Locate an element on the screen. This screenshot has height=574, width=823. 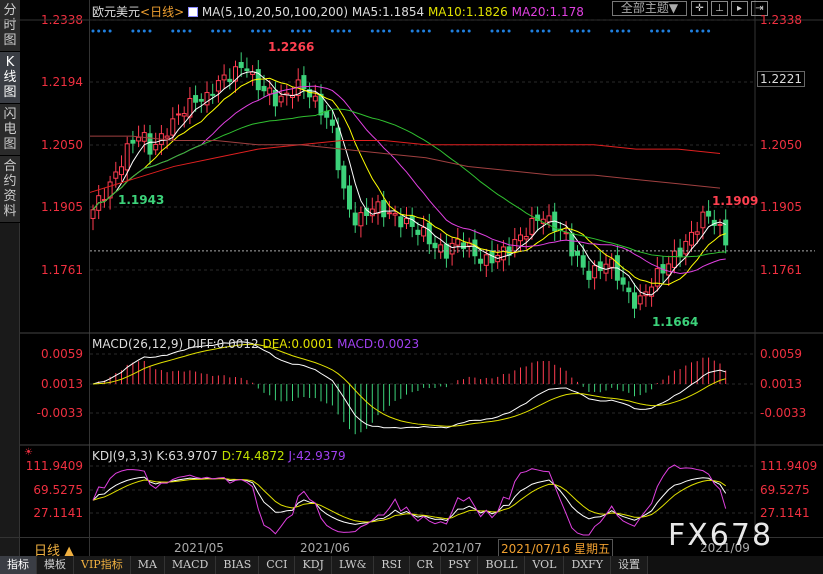
tab-4: MACD is located at coordinates (190, 565).